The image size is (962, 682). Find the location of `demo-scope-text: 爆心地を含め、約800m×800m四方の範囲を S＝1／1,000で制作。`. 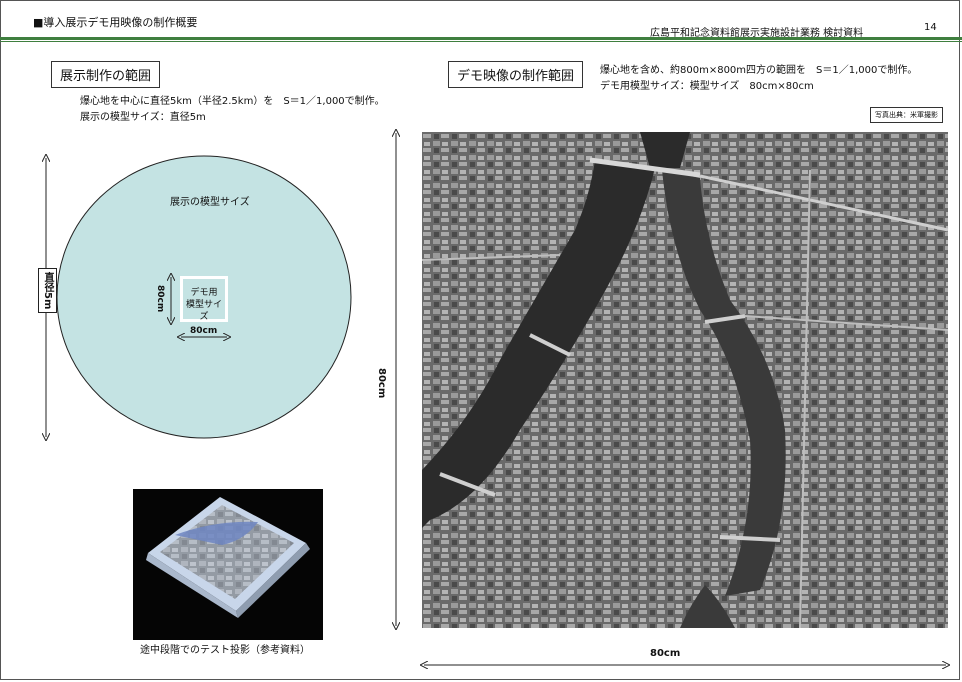

demo-scope-text: 爆心地を含め、約800m×800m四方の範囲を S＝1／1,000で制作。 is located at coordinates (759, 70).